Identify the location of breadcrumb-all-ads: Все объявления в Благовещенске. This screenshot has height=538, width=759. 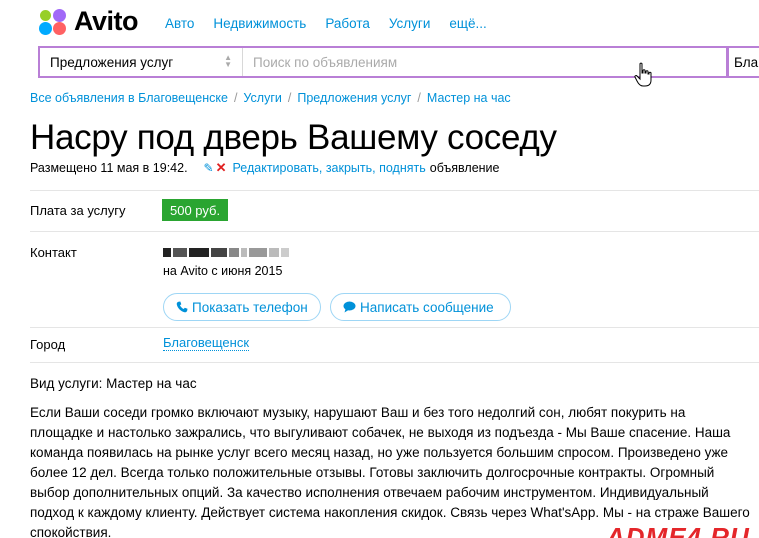
(129, 98).